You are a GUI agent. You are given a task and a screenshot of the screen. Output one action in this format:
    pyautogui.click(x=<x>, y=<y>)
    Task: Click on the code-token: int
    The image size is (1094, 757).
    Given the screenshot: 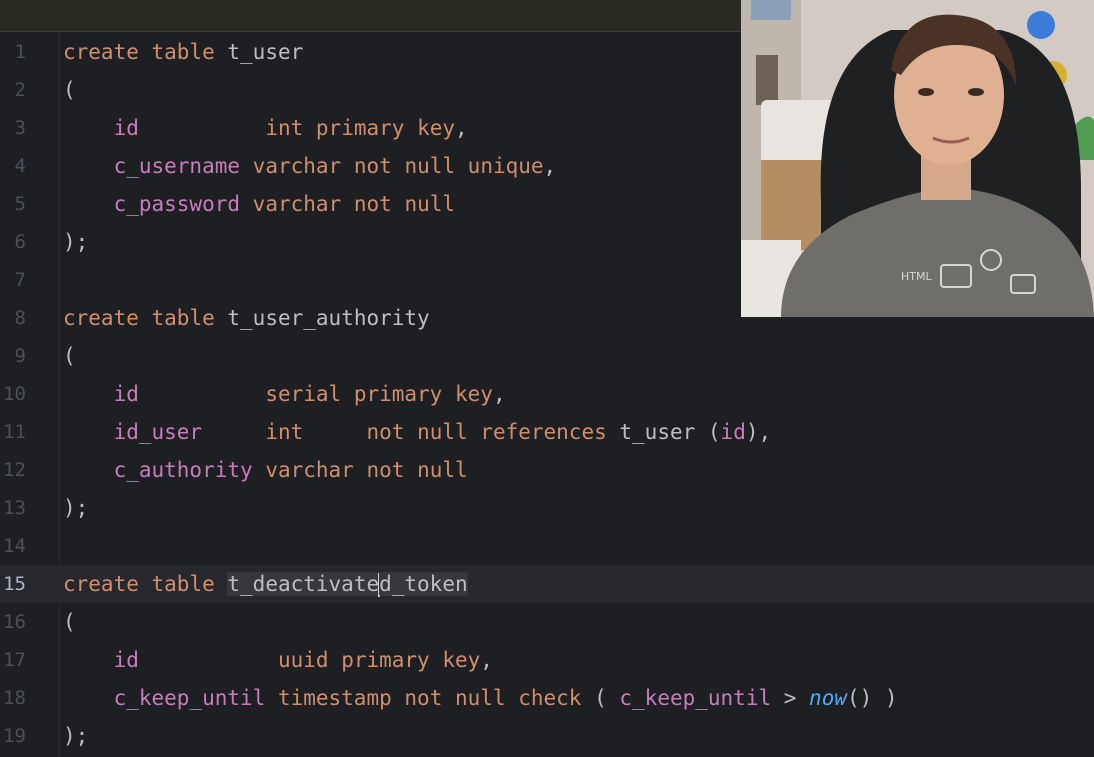 What is the action you would take?
    pyautogui.click(x=284, y=432)
    